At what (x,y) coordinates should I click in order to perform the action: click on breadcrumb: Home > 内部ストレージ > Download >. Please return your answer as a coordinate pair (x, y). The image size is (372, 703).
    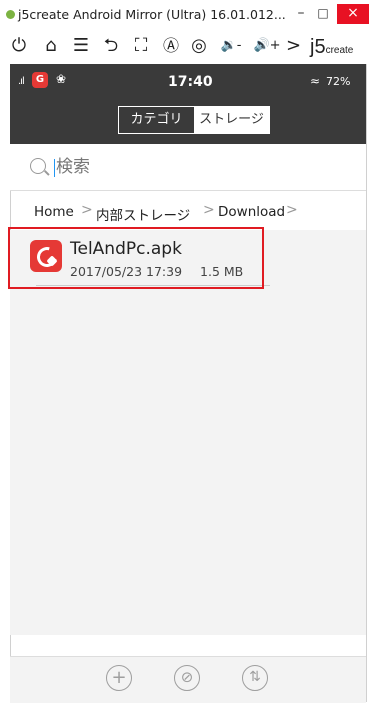
    Looking at the image, I should click on (188, 212).